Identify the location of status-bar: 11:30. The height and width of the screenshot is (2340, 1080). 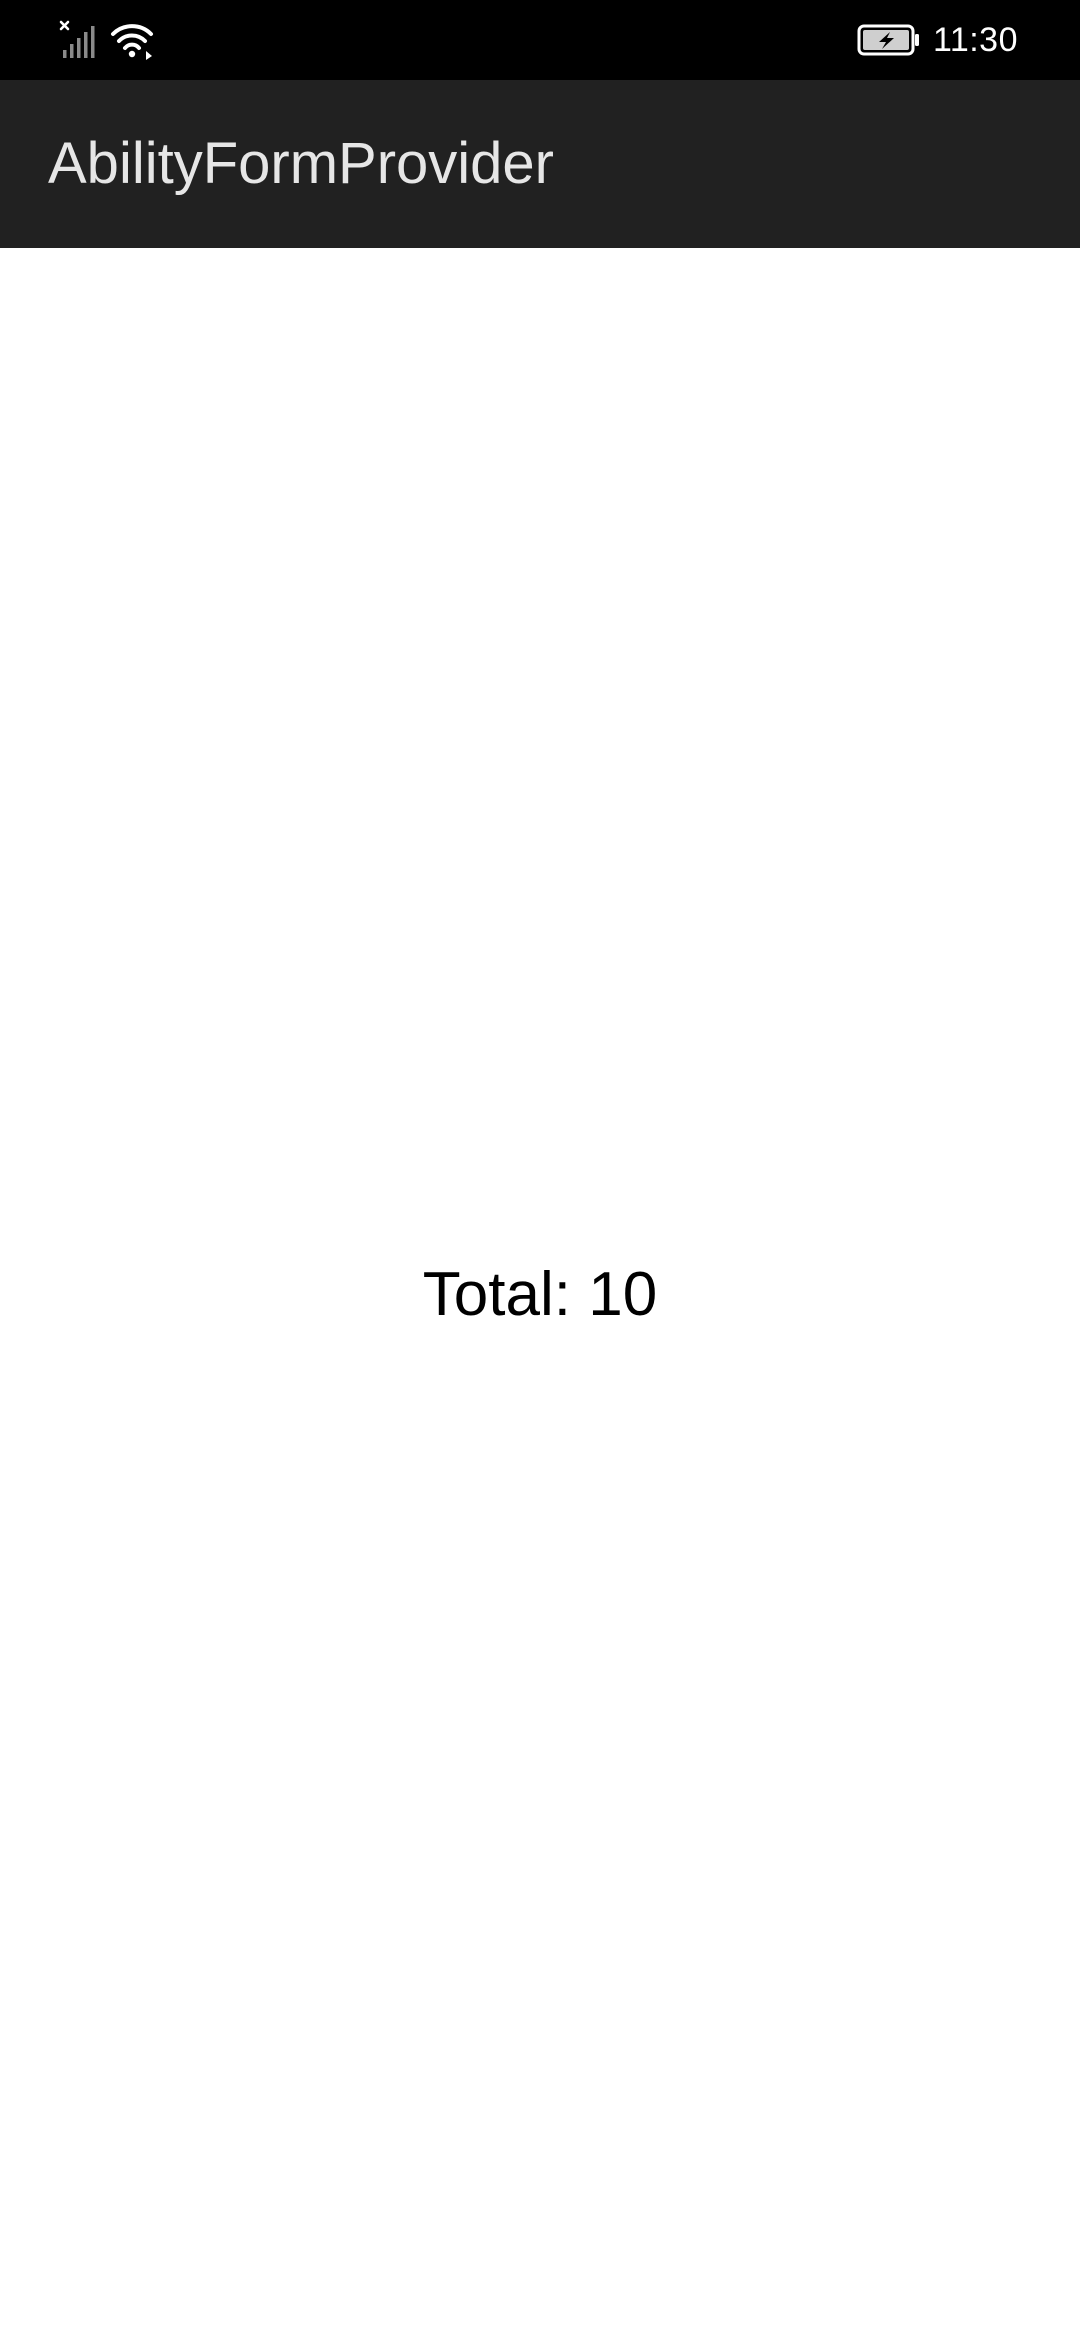
(540, 40).